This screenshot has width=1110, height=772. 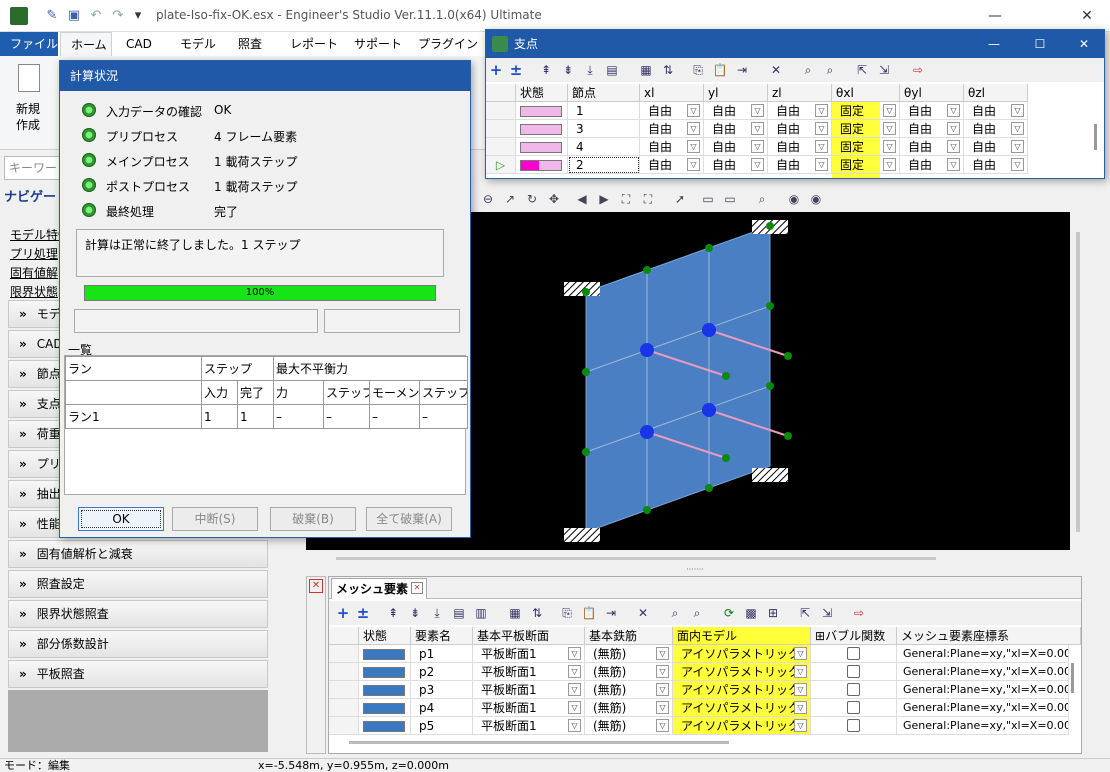 I want to click on column-state: 状態, so click(x=542, y=93).